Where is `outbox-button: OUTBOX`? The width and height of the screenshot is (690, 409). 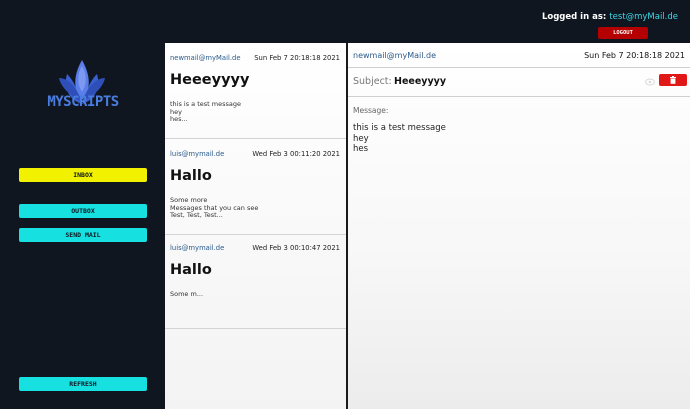
outbox-button: OUTBOX is located at coordinates (83, 211).